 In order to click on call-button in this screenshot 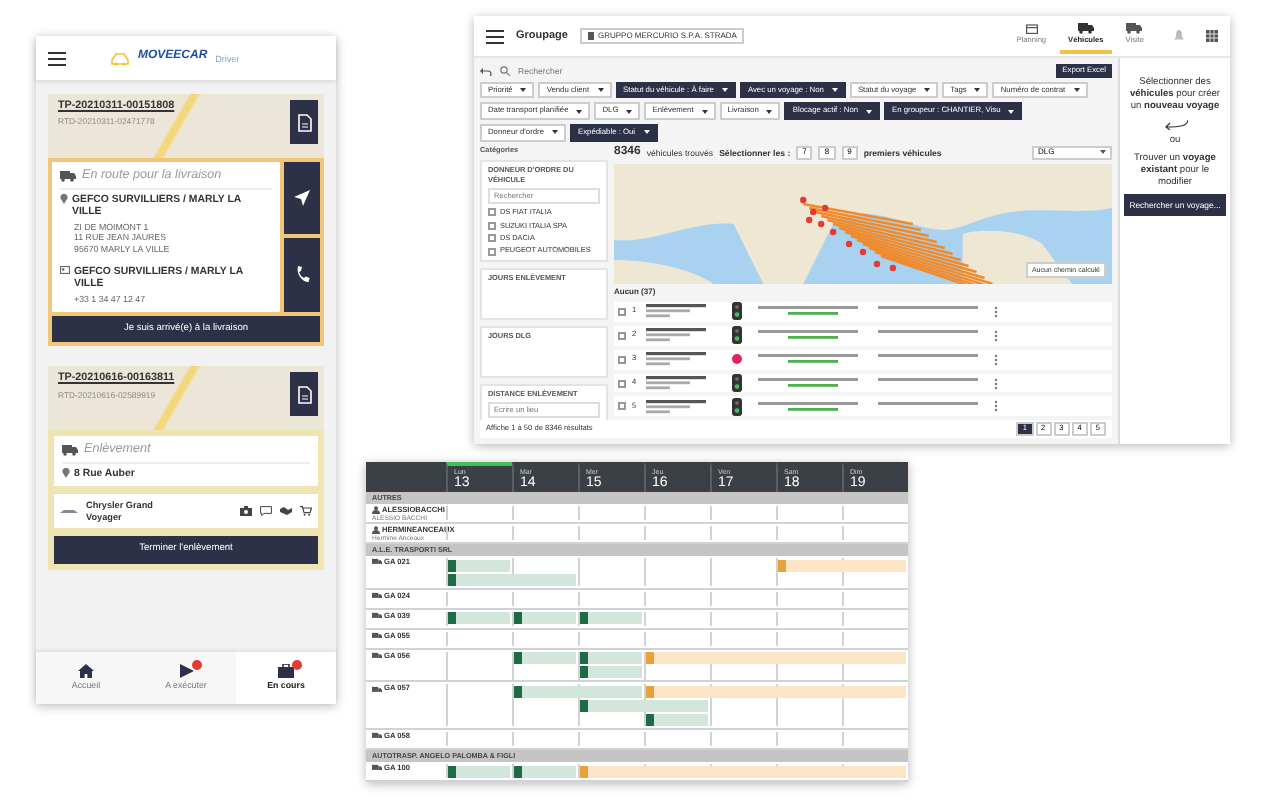, I will do `click(302, 275)`.